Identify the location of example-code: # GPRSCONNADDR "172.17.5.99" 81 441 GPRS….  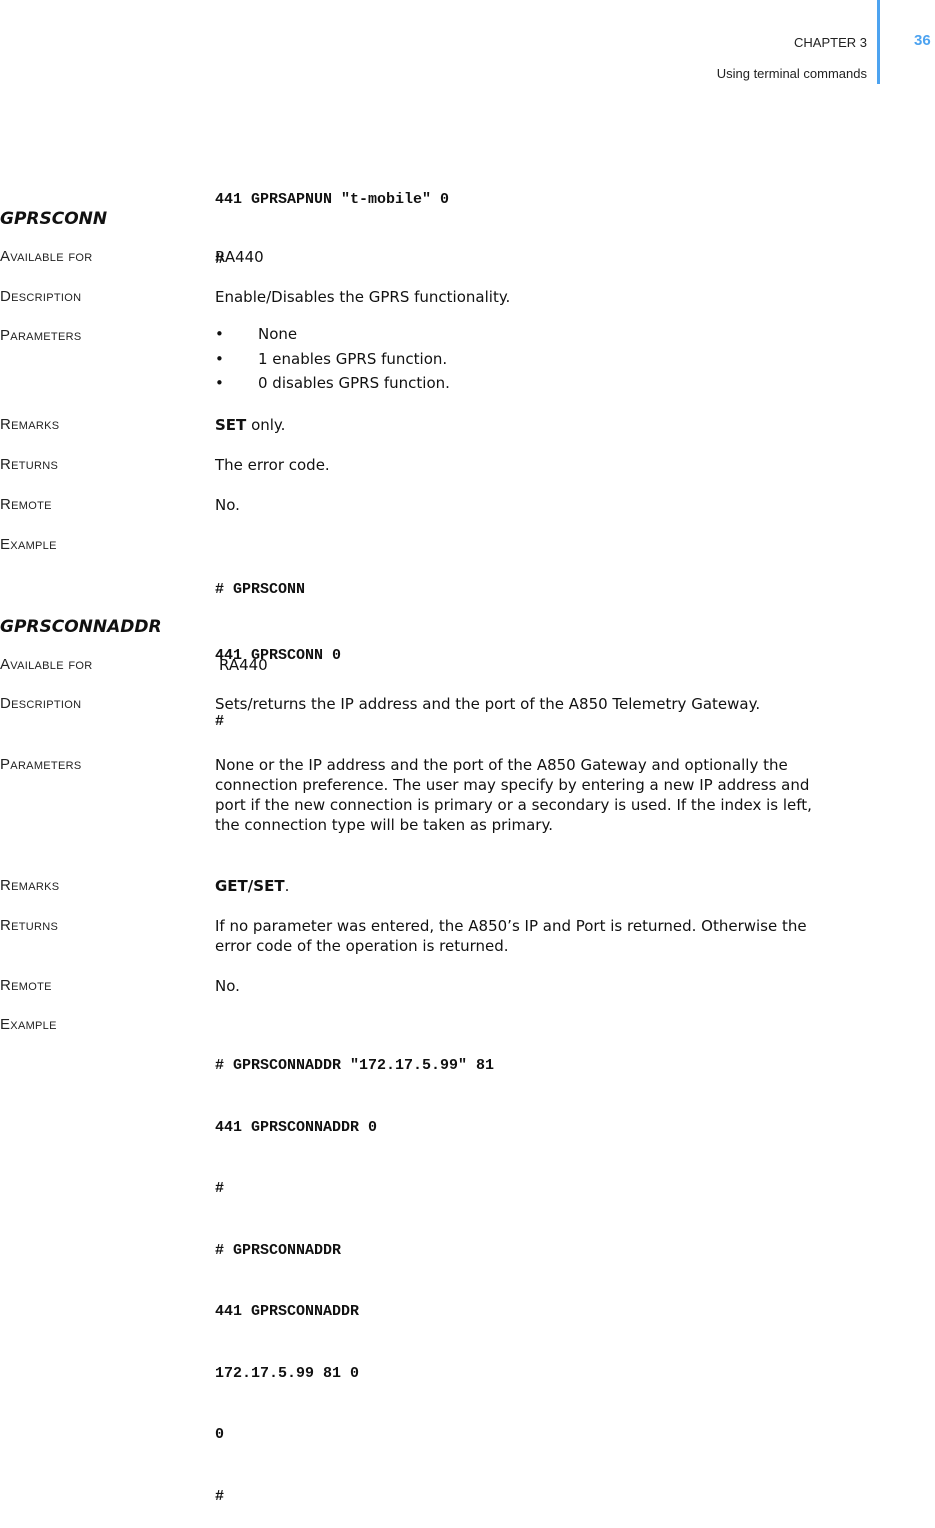
(354, 1271).